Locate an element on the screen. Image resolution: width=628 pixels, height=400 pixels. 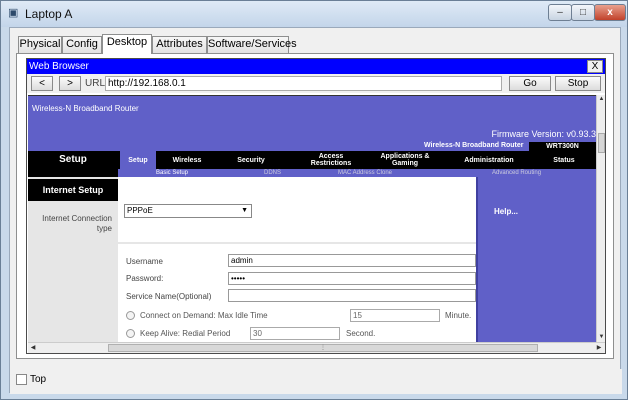
connect-on-demand-label: Connect on Demand: Max Idle Time is located at coordinates (204, 315).